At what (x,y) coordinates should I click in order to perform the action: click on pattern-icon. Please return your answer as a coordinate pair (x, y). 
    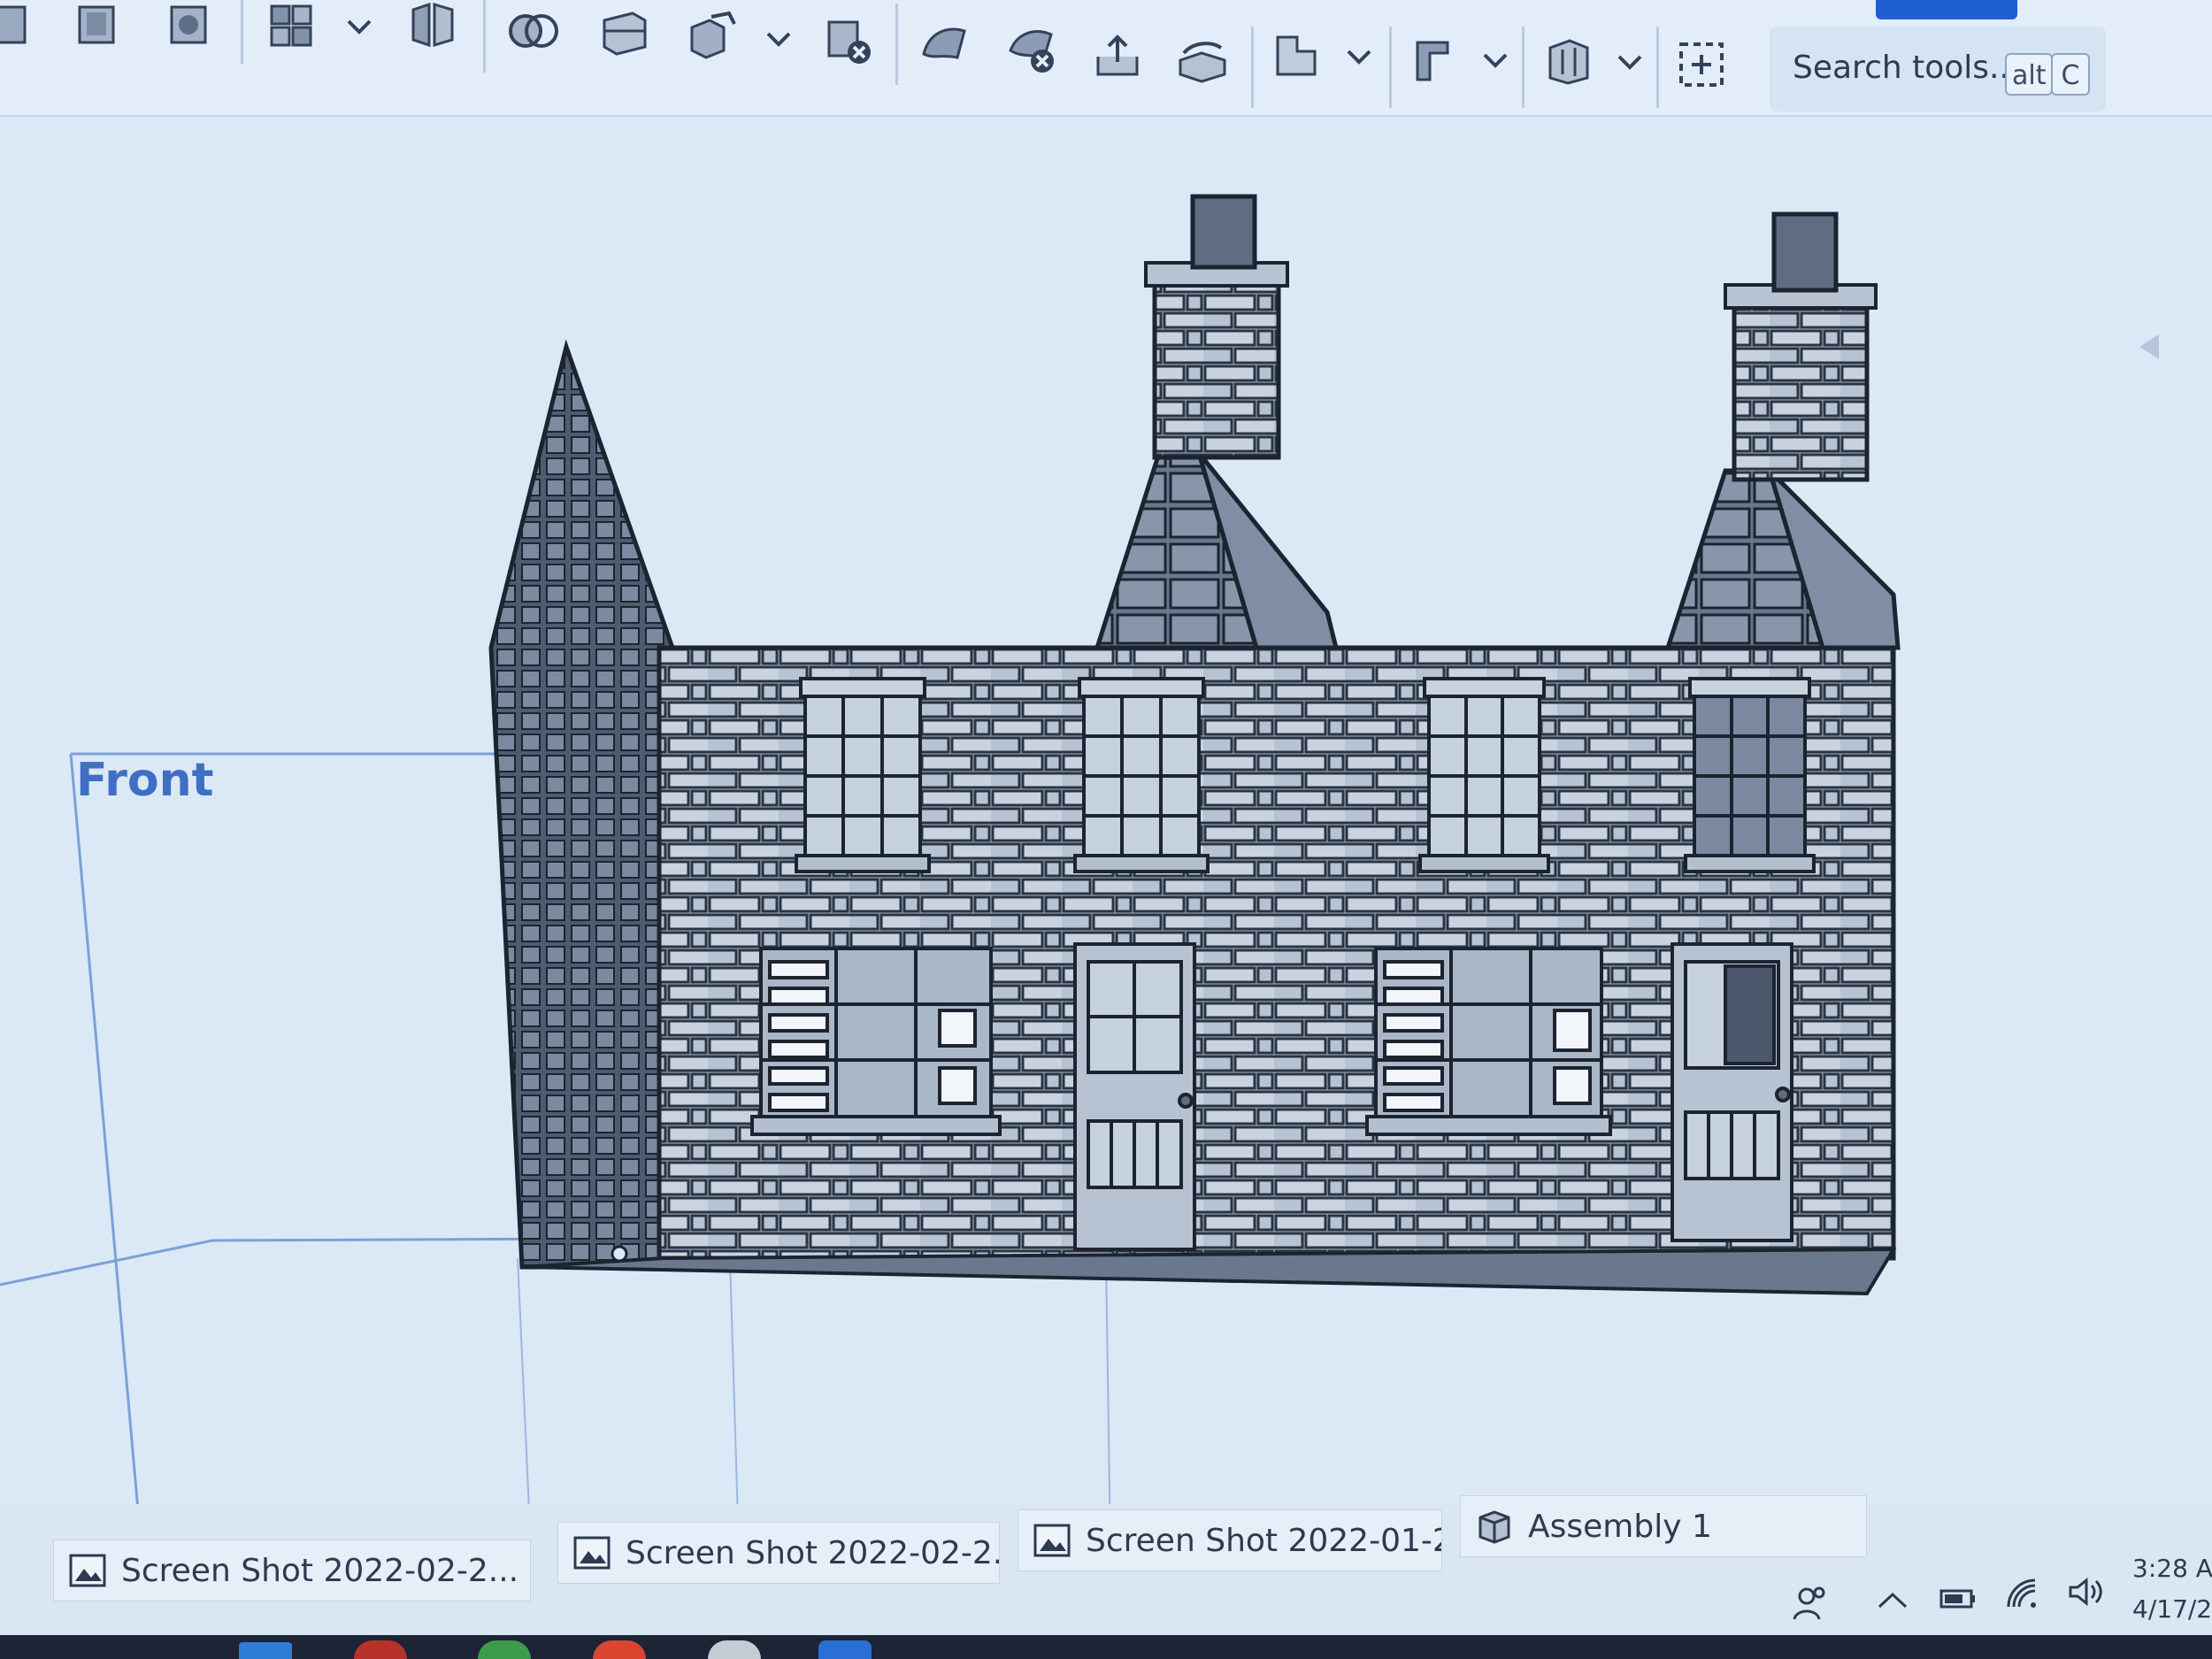
    Looking at the image, I should click on (291, 28).